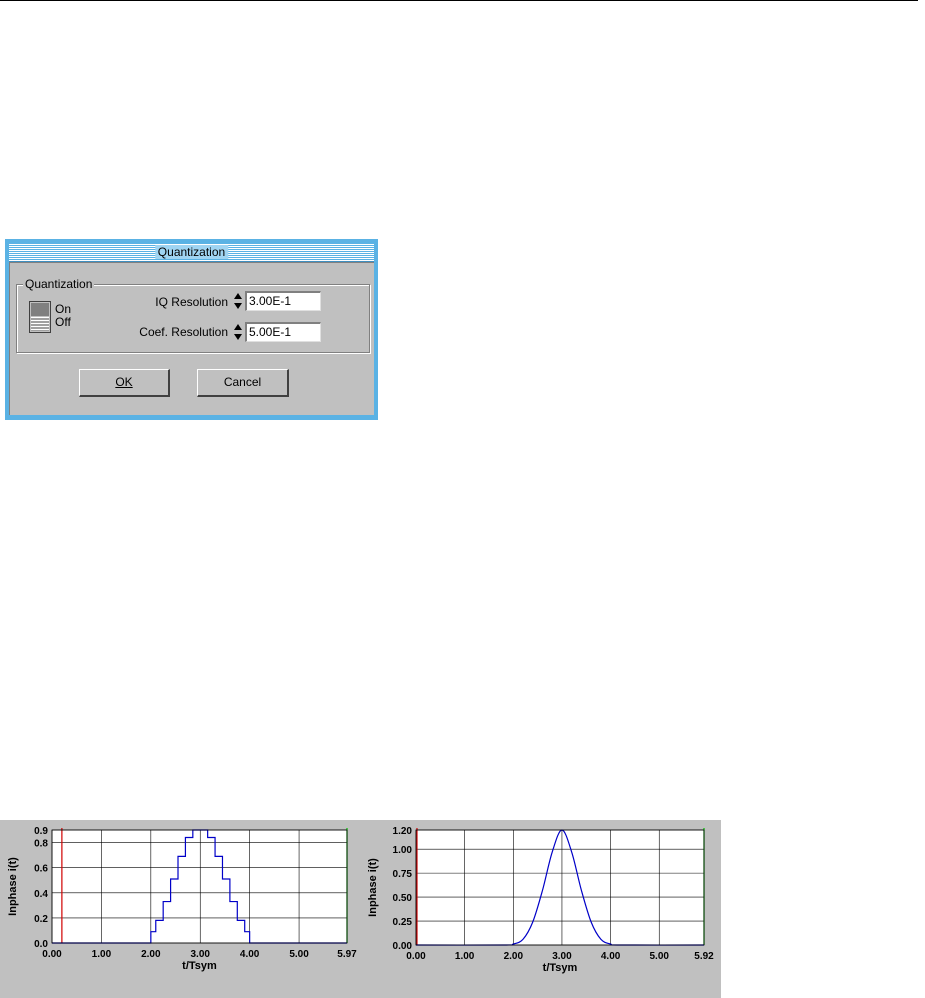 This screenshot has height=998, width=925. What do you see at coordinates (40, 309) in the screenshot?
I see `toggle-slot` at bounding box center [40, 309].